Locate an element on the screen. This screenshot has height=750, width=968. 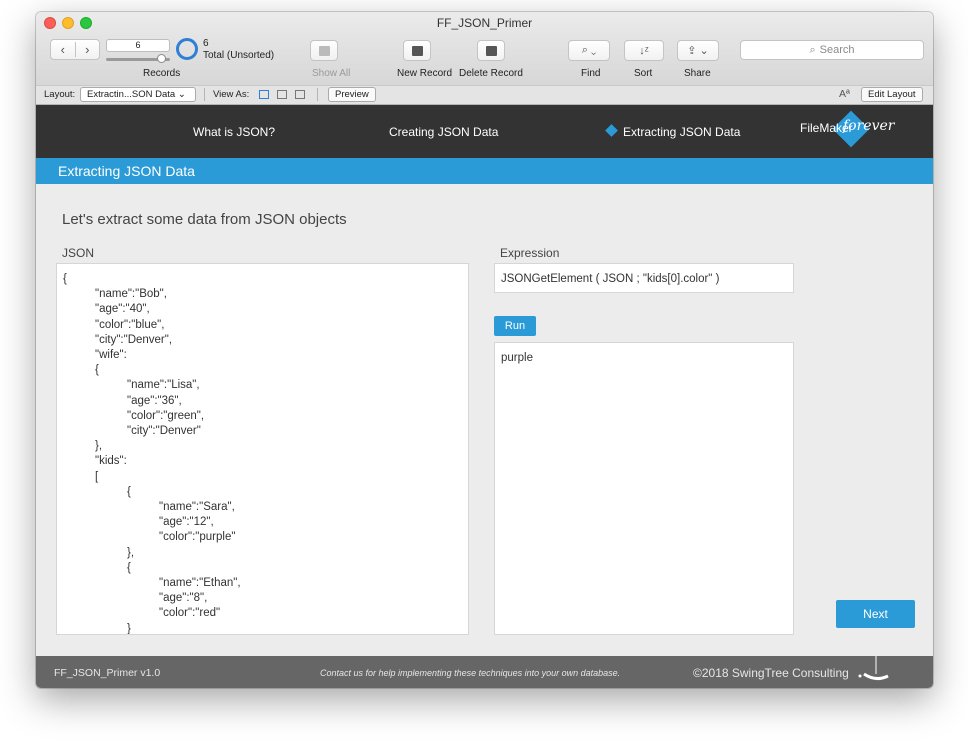
magnifier-icon: ⌕ ⌄ is located at coordinates (589, 50).